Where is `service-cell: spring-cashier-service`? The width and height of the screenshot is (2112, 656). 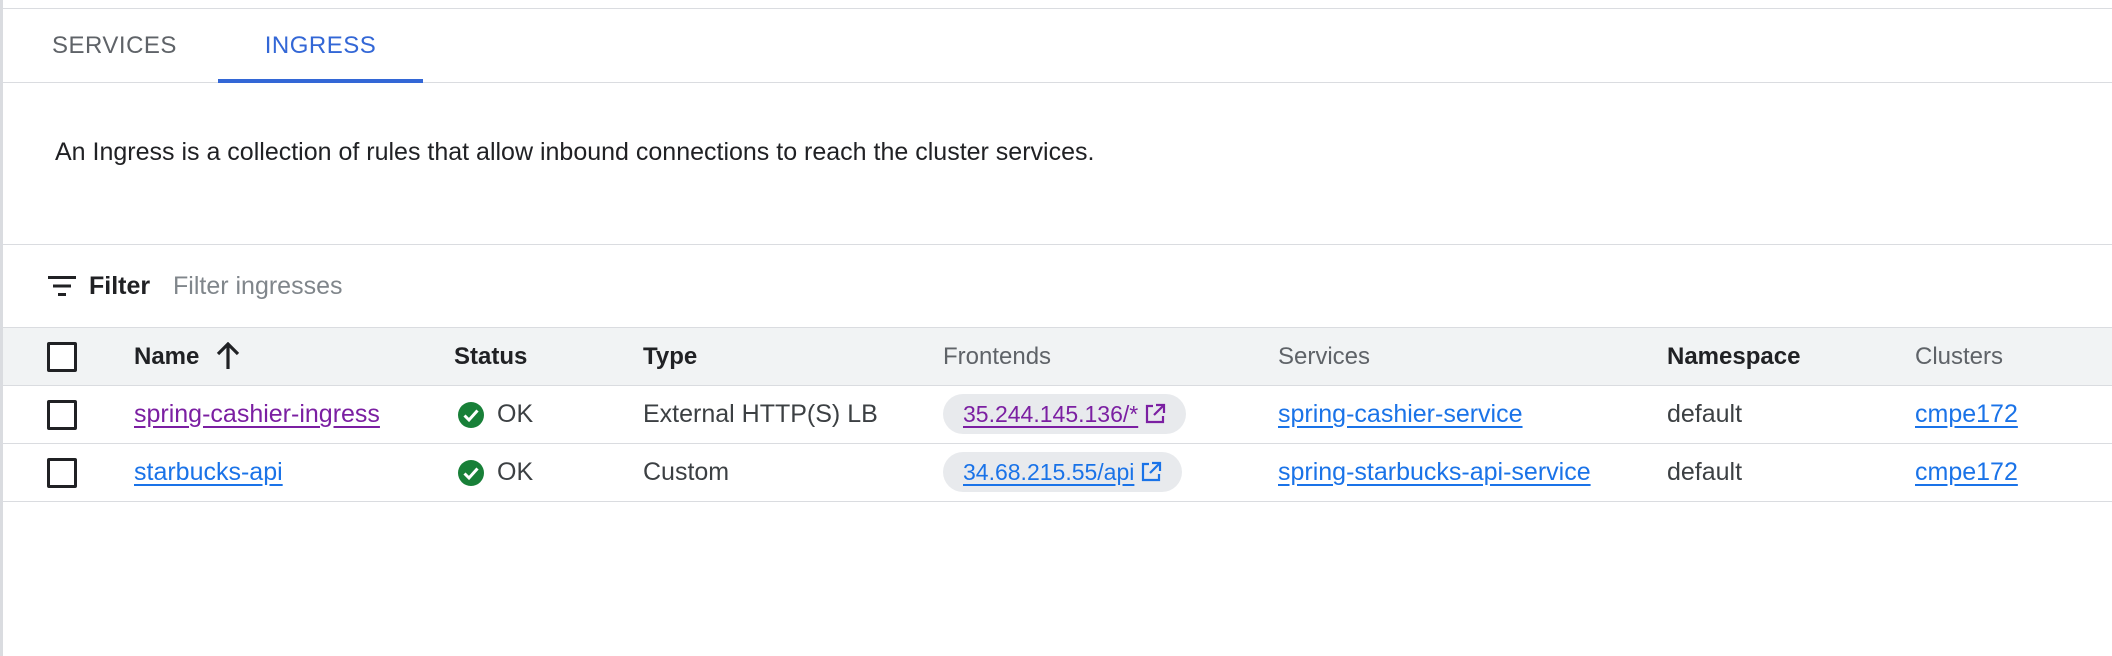 service-cell: spring-cashier-service is located at coordinates (1400, 414).